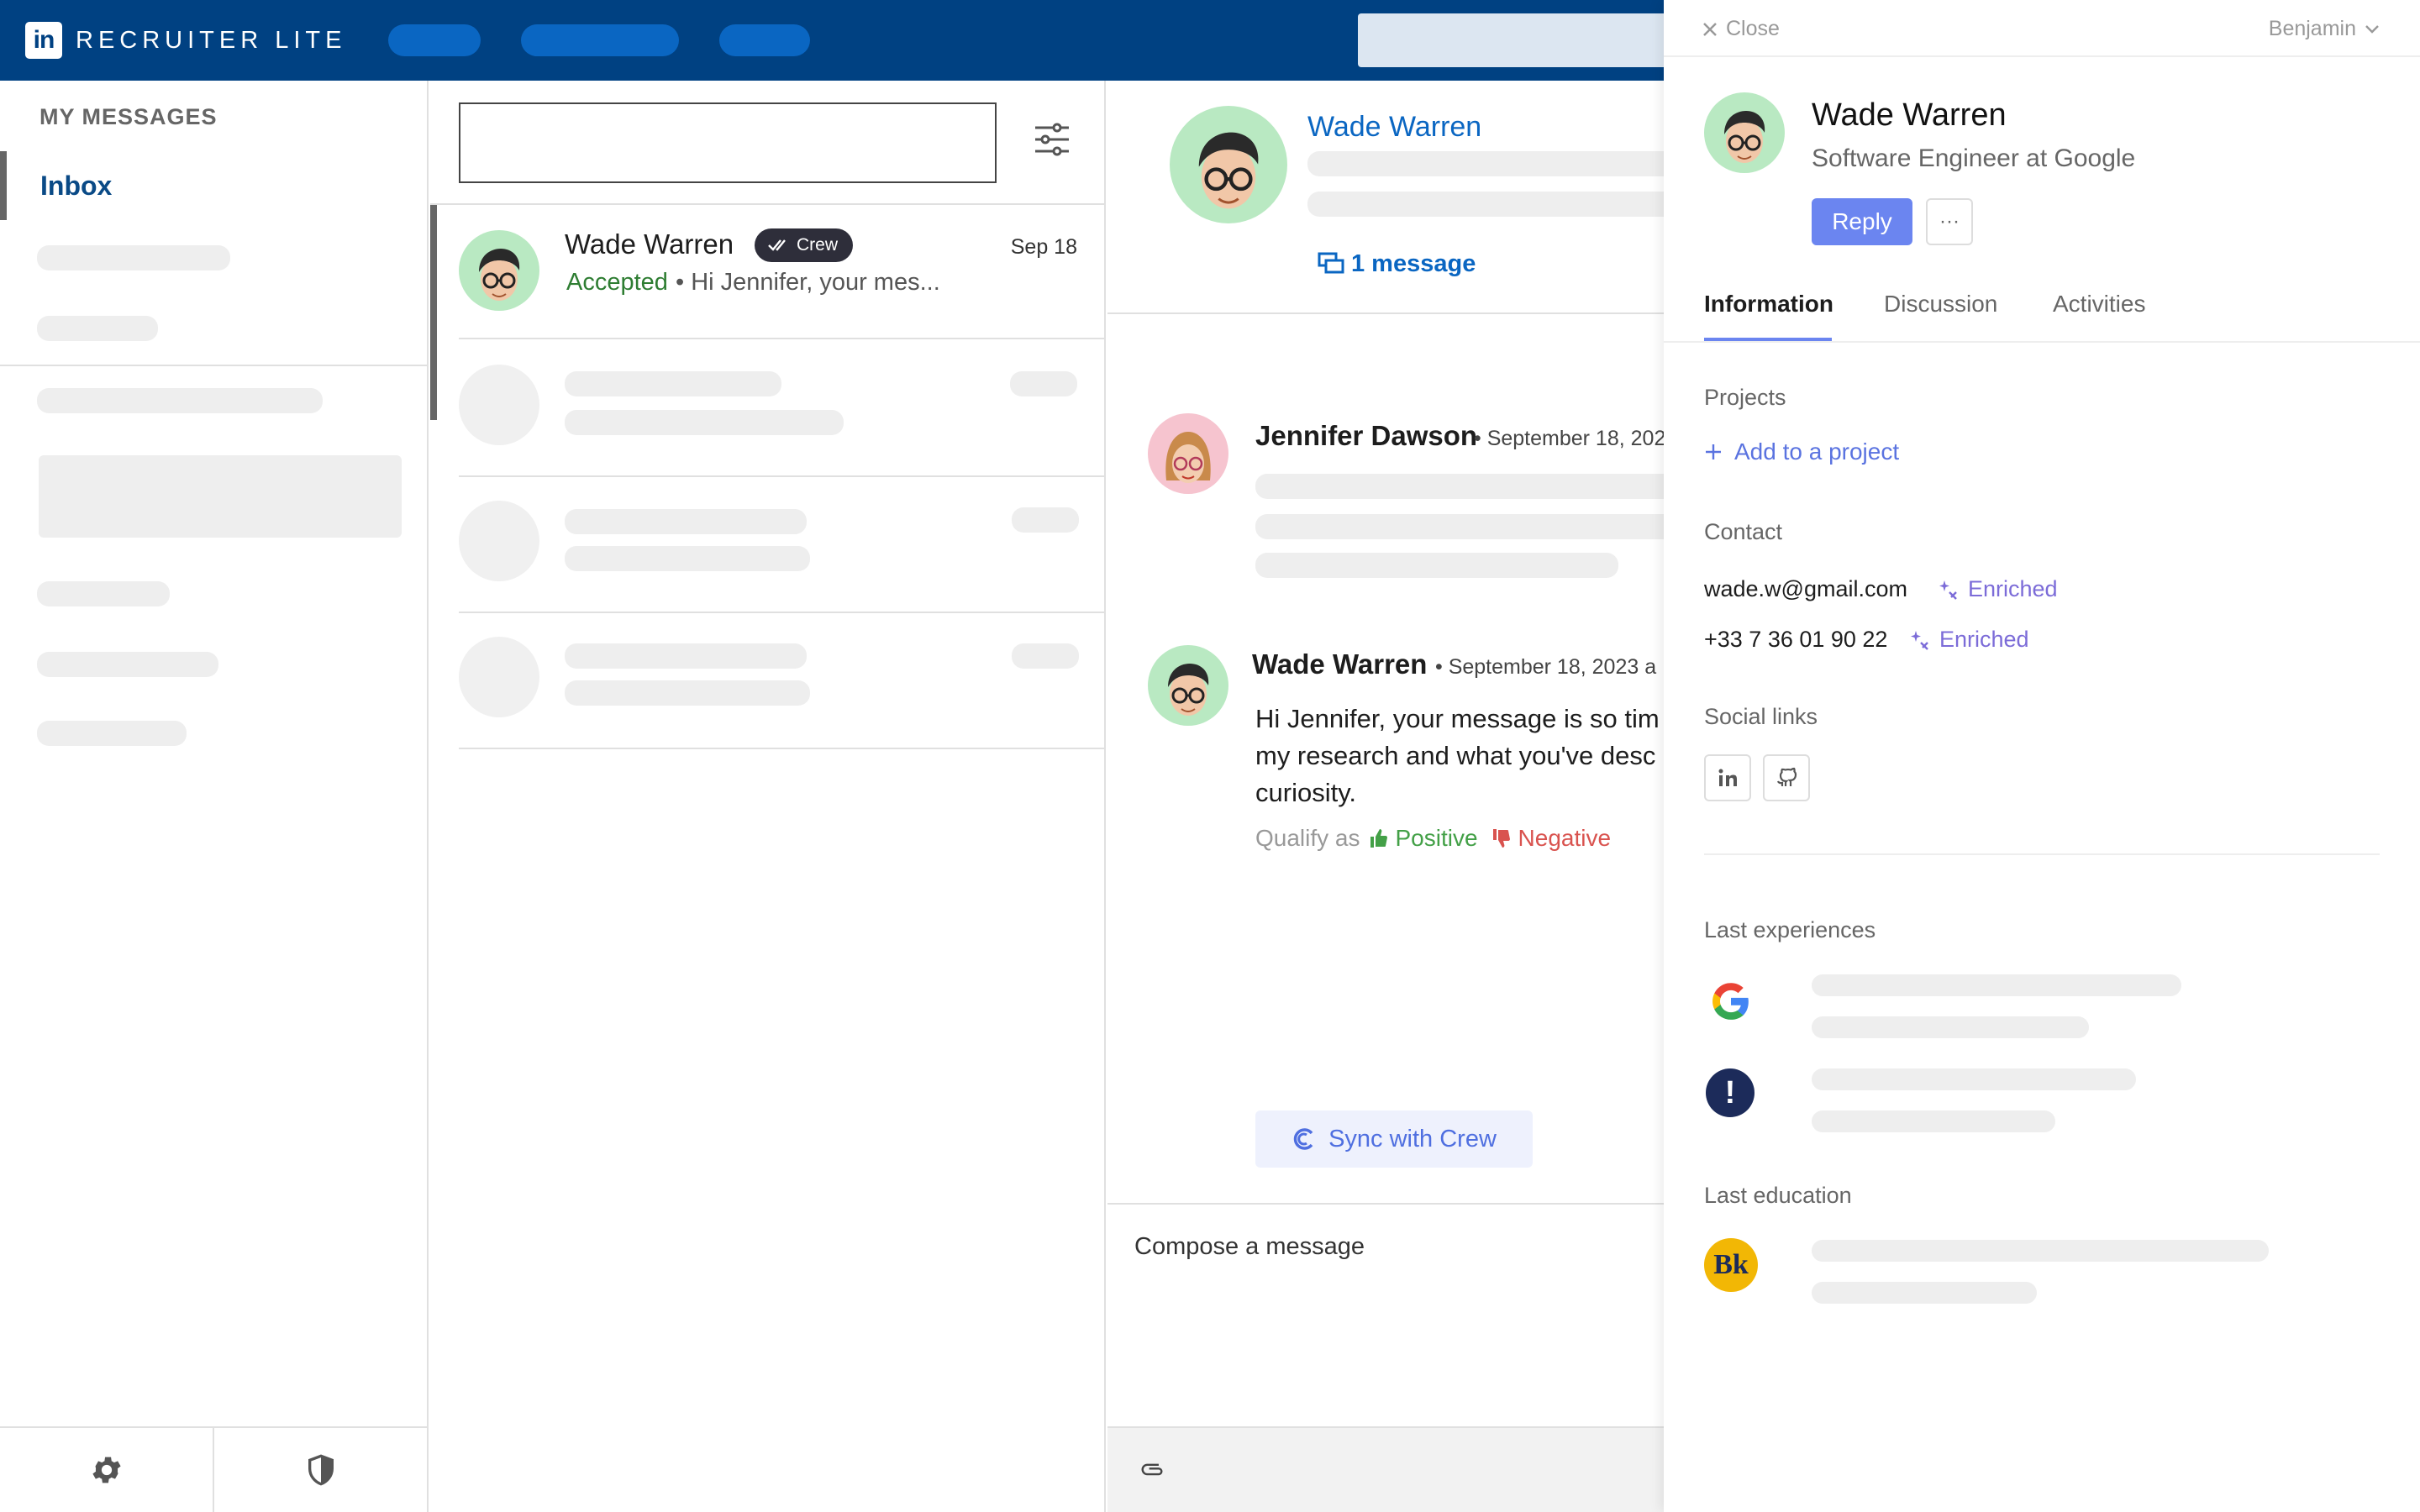 The height and width of the screenshot is (1512, 2420). I want to click on global-search-input, so click(1517, 40).